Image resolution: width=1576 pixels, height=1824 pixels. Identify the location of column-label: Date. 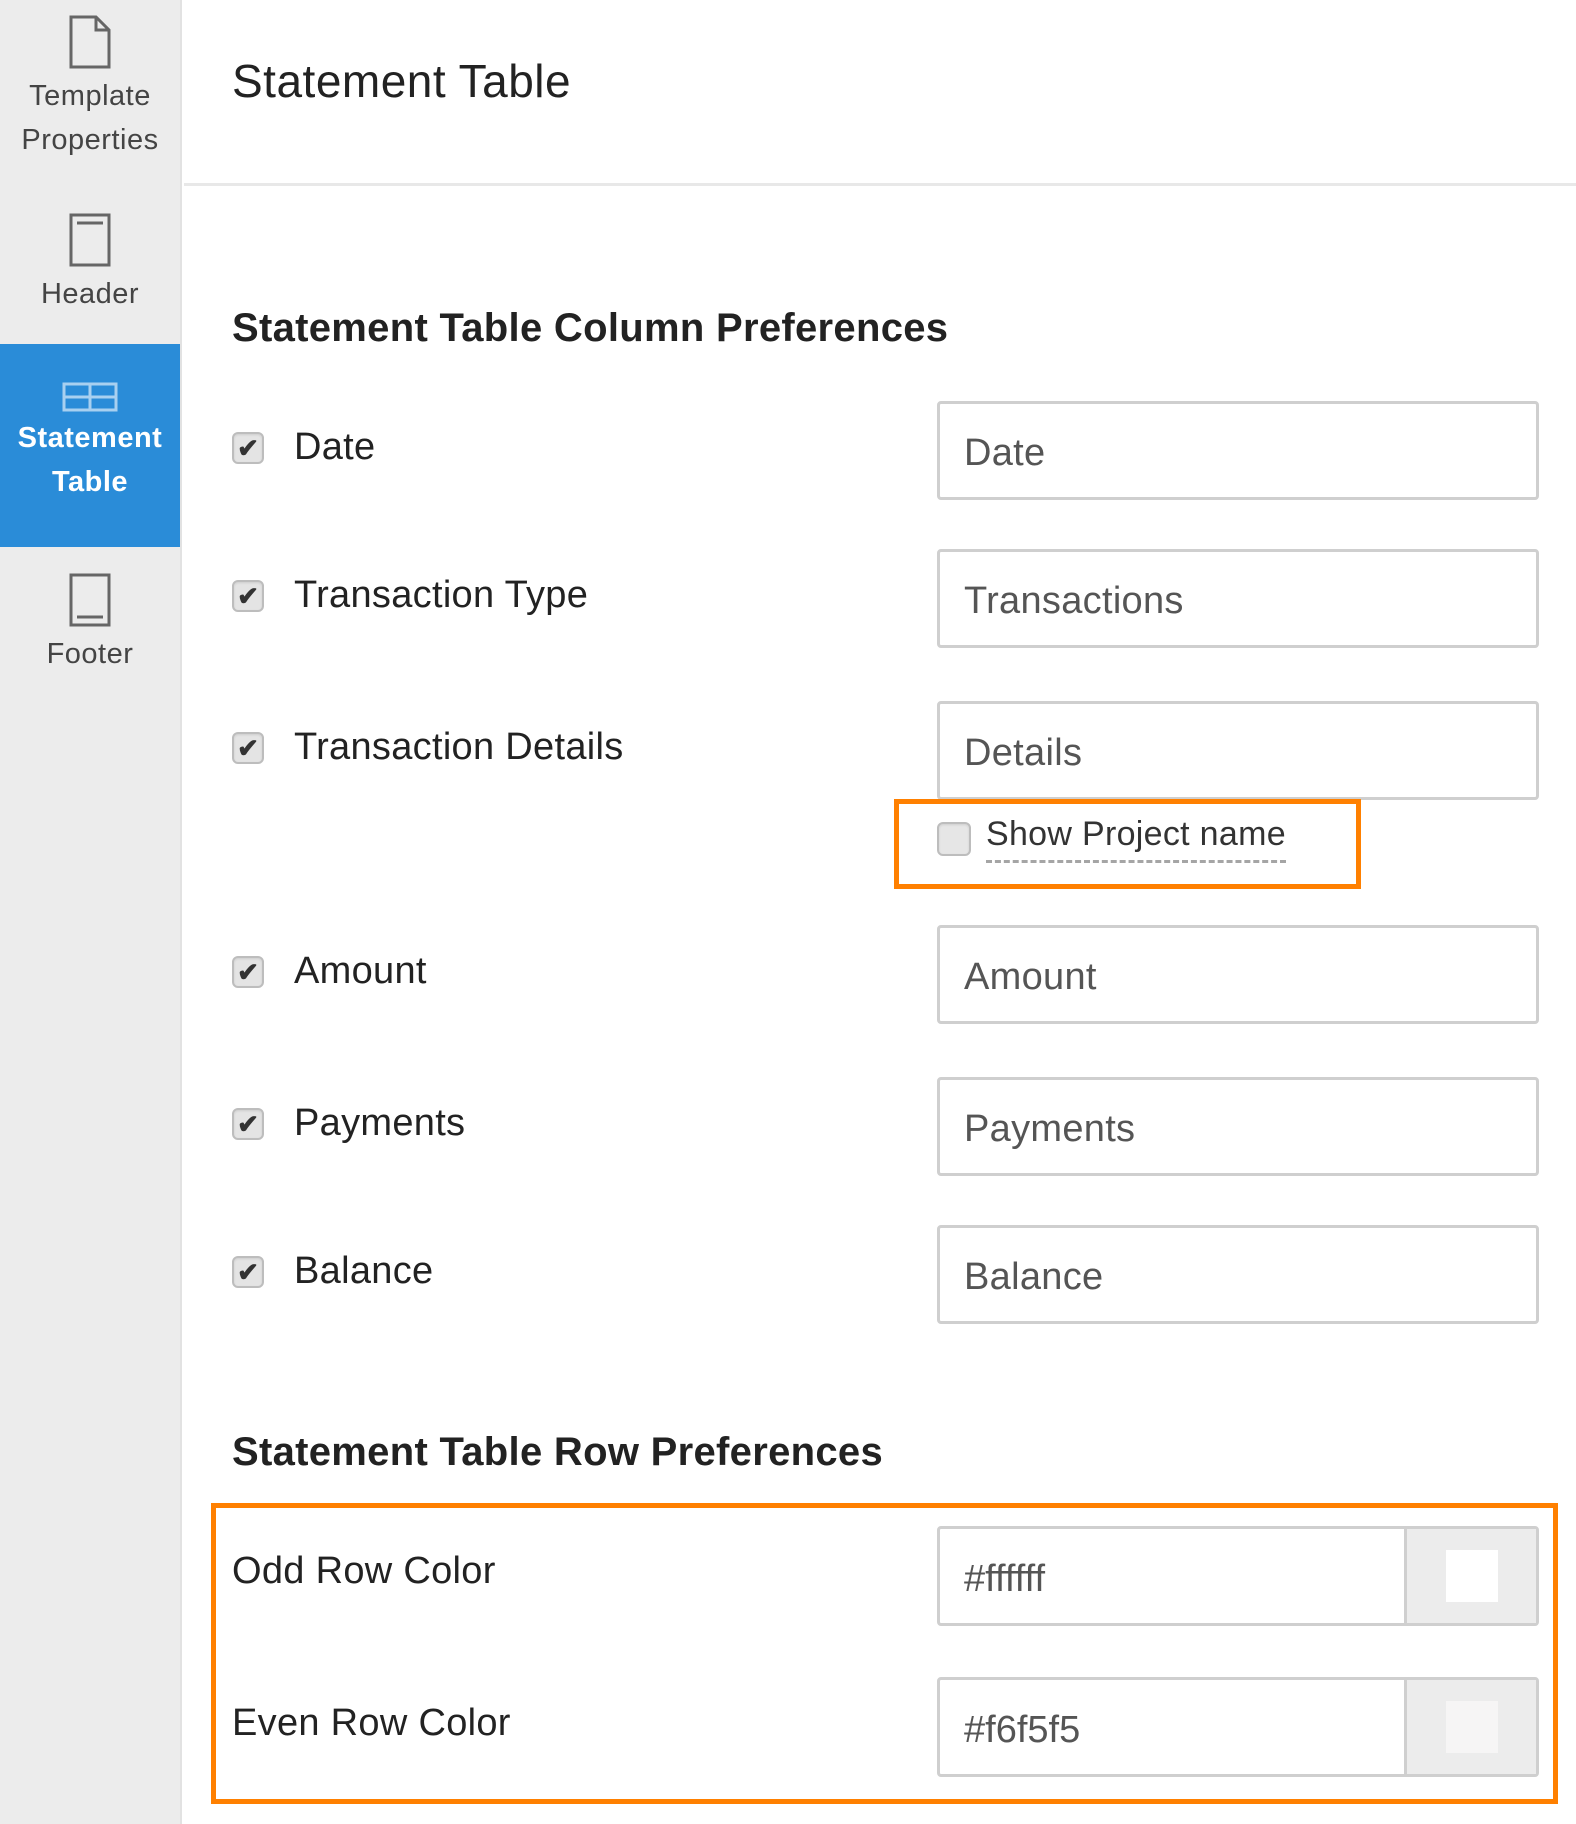
(335, 447).